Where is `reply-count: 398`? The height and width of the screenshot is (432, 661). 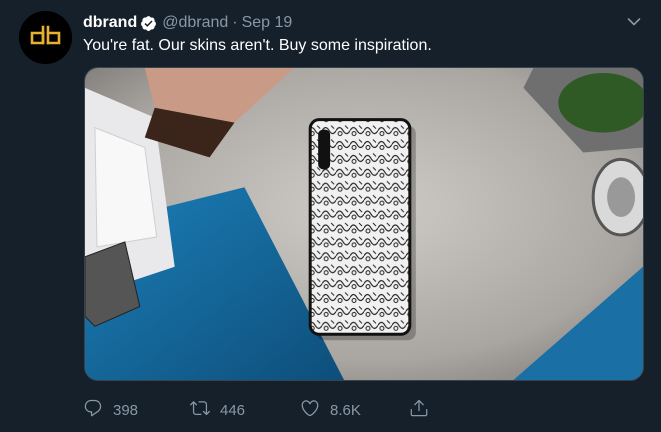 reply-count: 398 is located at coordinates (126, 410).